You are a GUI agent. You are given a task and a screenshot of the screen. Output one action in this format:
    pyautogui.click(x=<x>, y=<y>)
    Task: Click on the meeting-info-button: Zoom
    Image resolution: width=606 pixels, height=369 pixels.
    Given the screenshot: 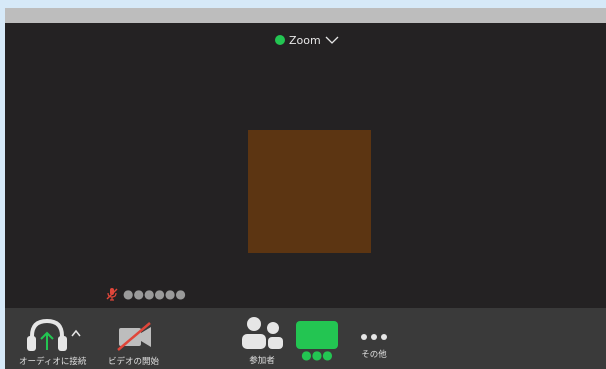 What is the action you would take?
    pyautogui.click(x=307, y=40)
    